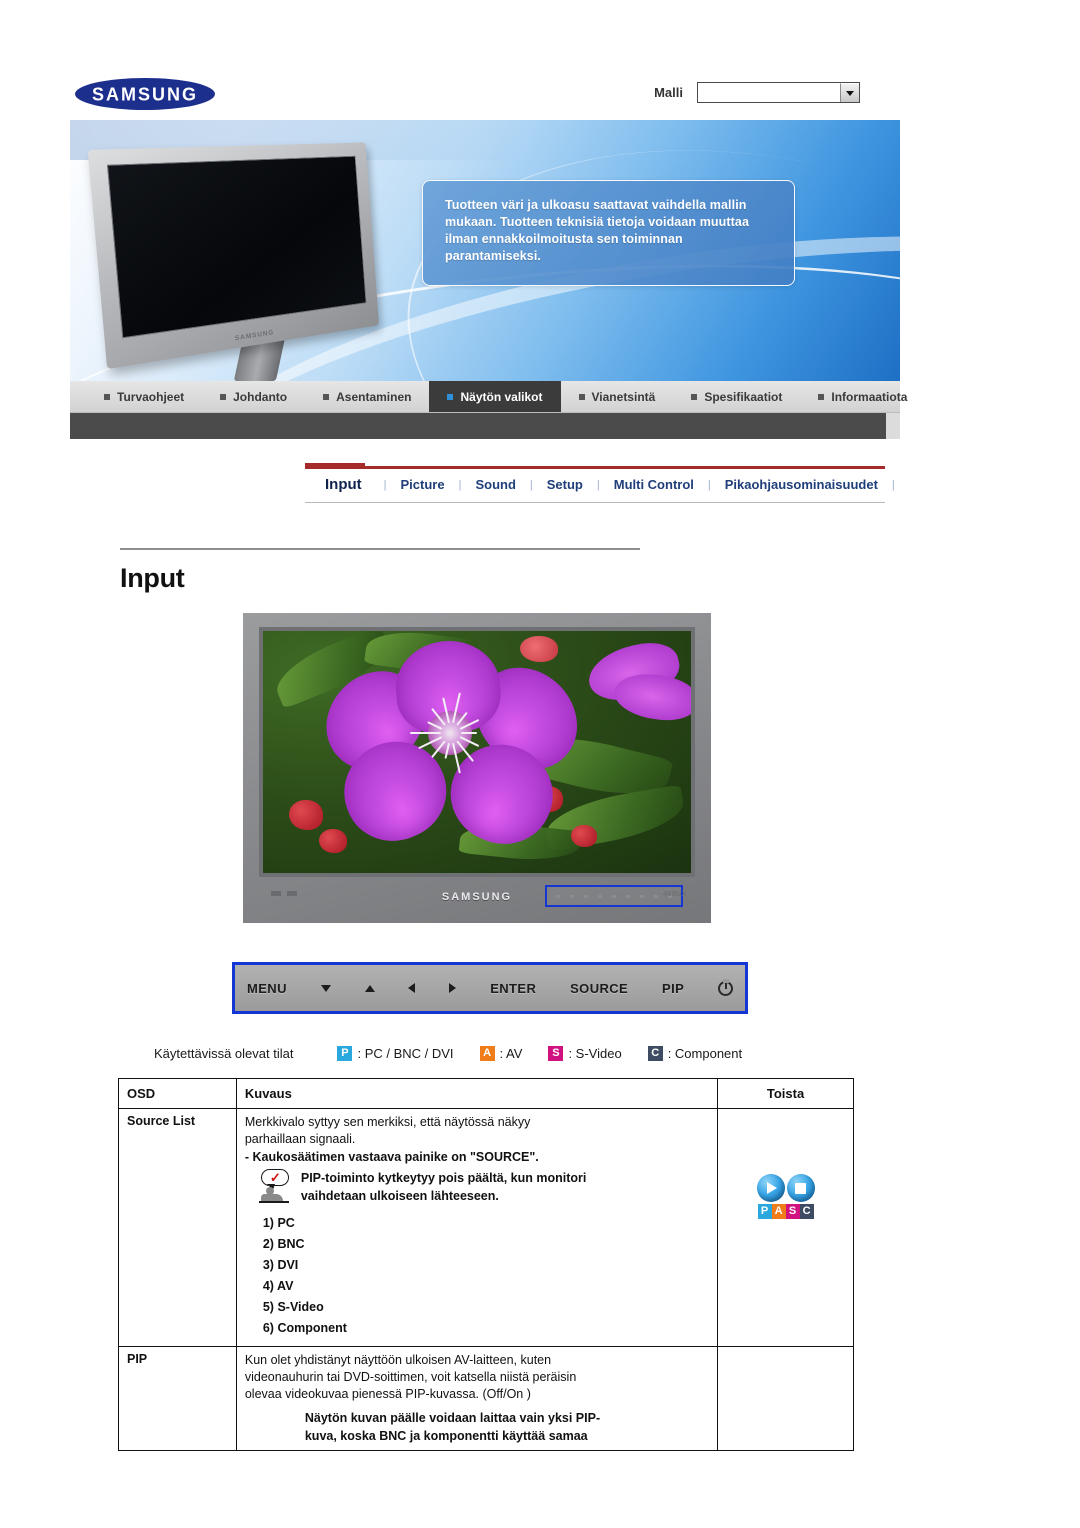 The width and height of the screenshot is (1080, 1528). I want to click on main-nav-item-informaatiota: Informaatiota, so click(862, 396).